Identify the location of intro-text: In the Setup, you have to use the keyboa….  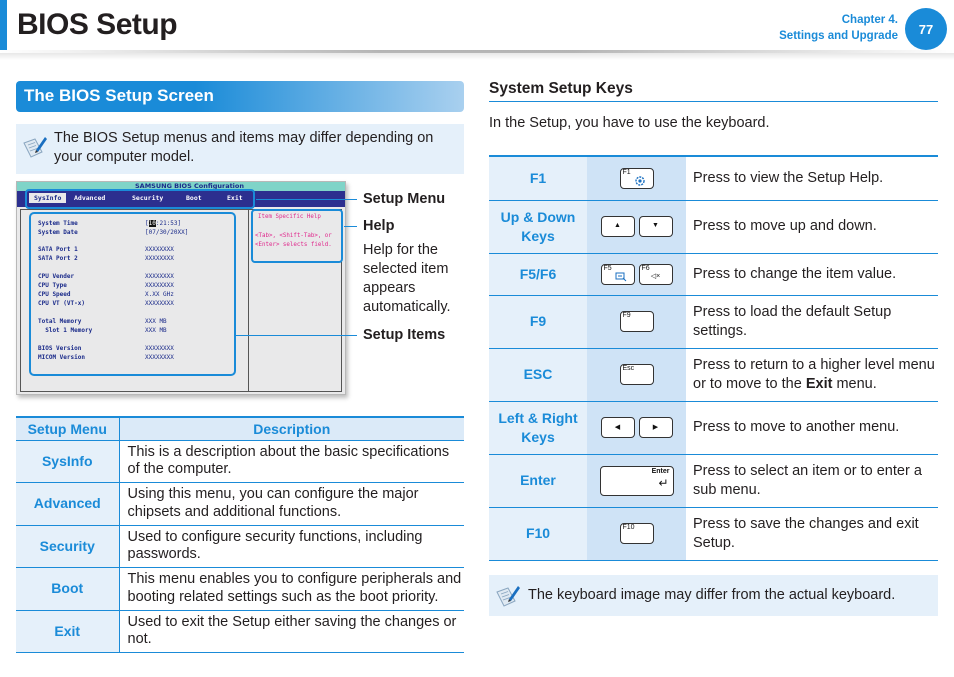
(629, 123).